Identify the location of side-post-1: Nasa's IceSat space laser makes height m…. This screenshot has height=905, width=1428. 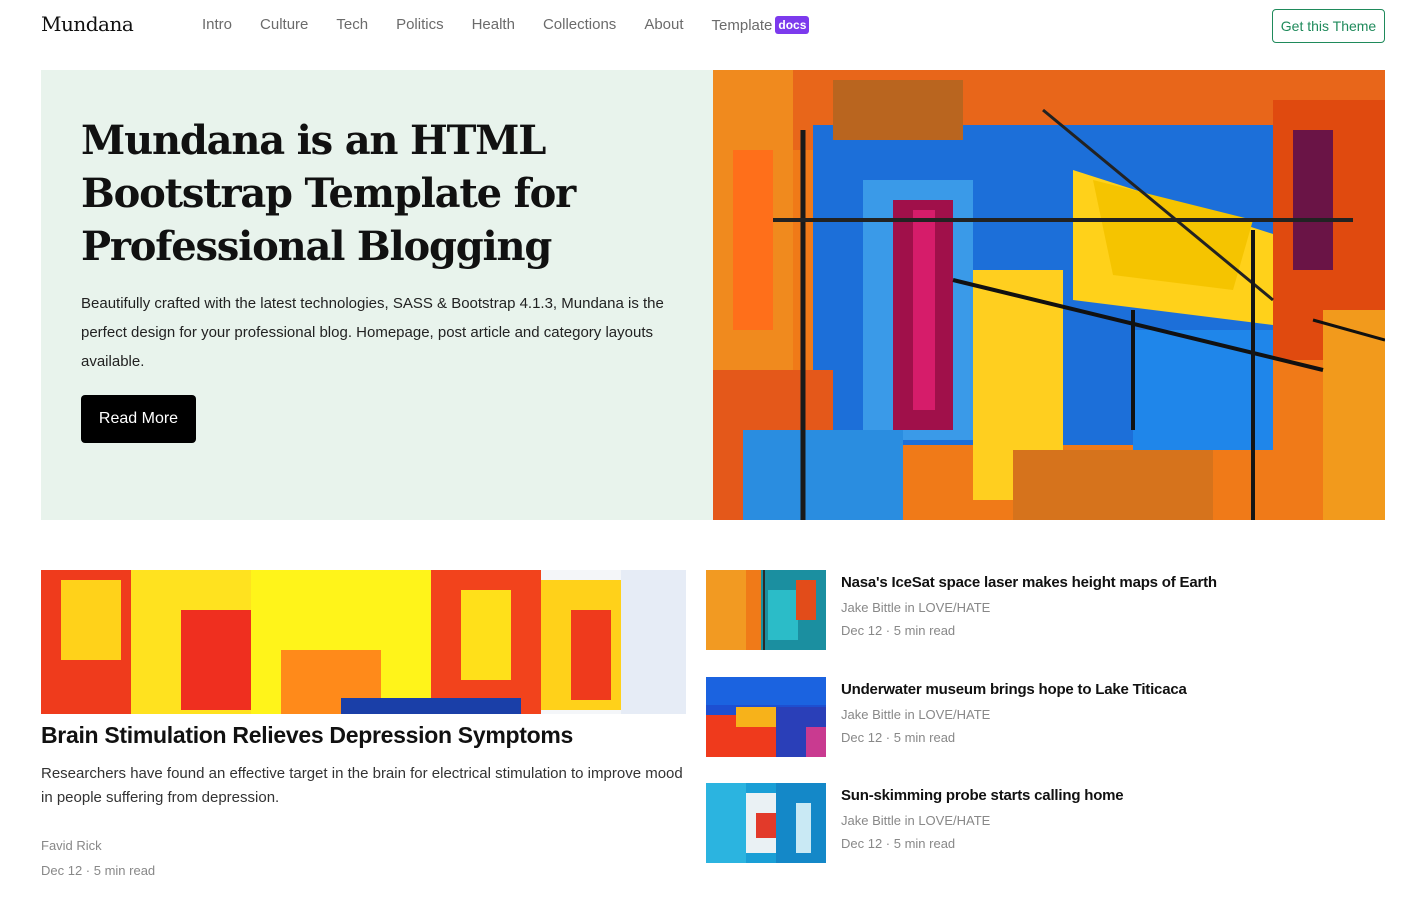
(1046, 610).